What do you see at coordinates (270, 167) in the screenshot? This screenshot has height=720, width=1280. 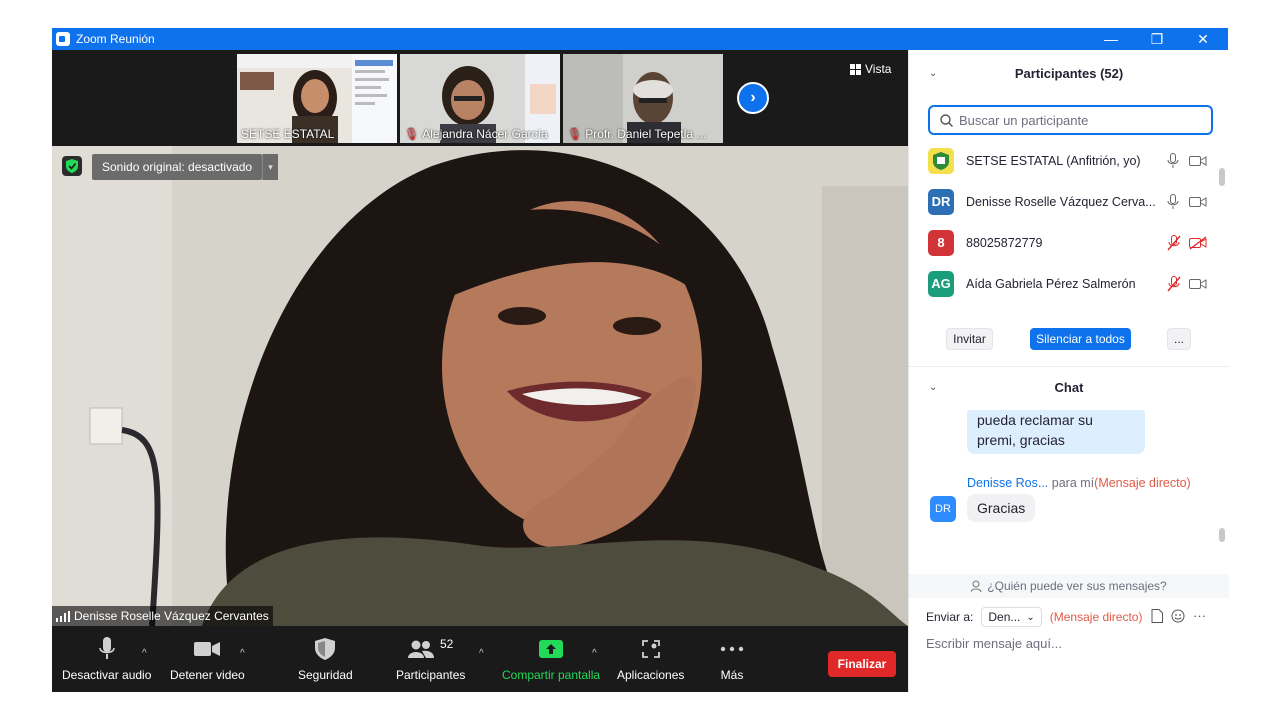 I see `original-sound-dropdown: ▾` at bounding box center [270, 167].